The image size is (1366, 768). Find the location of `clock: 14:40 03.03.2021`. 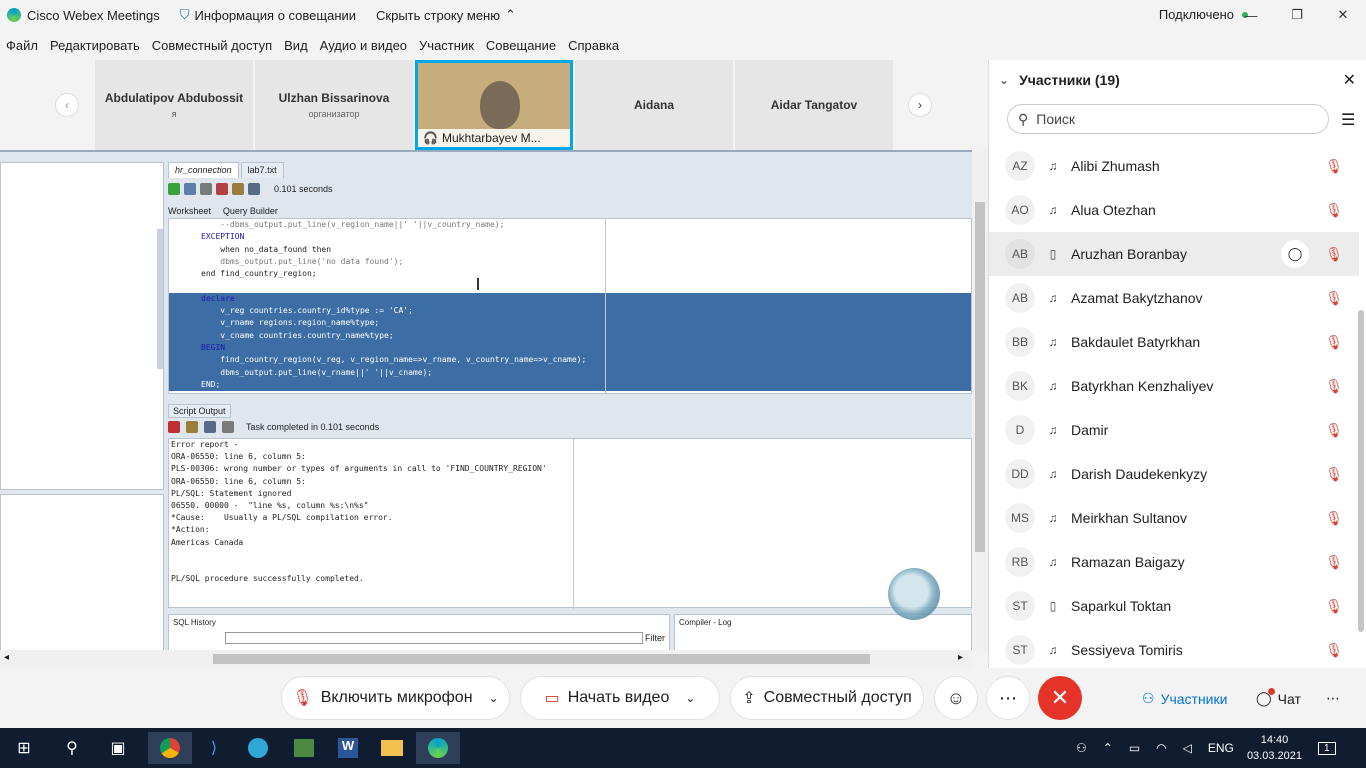

clock: 14:40 03.03.2021 is located at coordinates (1274, 748).